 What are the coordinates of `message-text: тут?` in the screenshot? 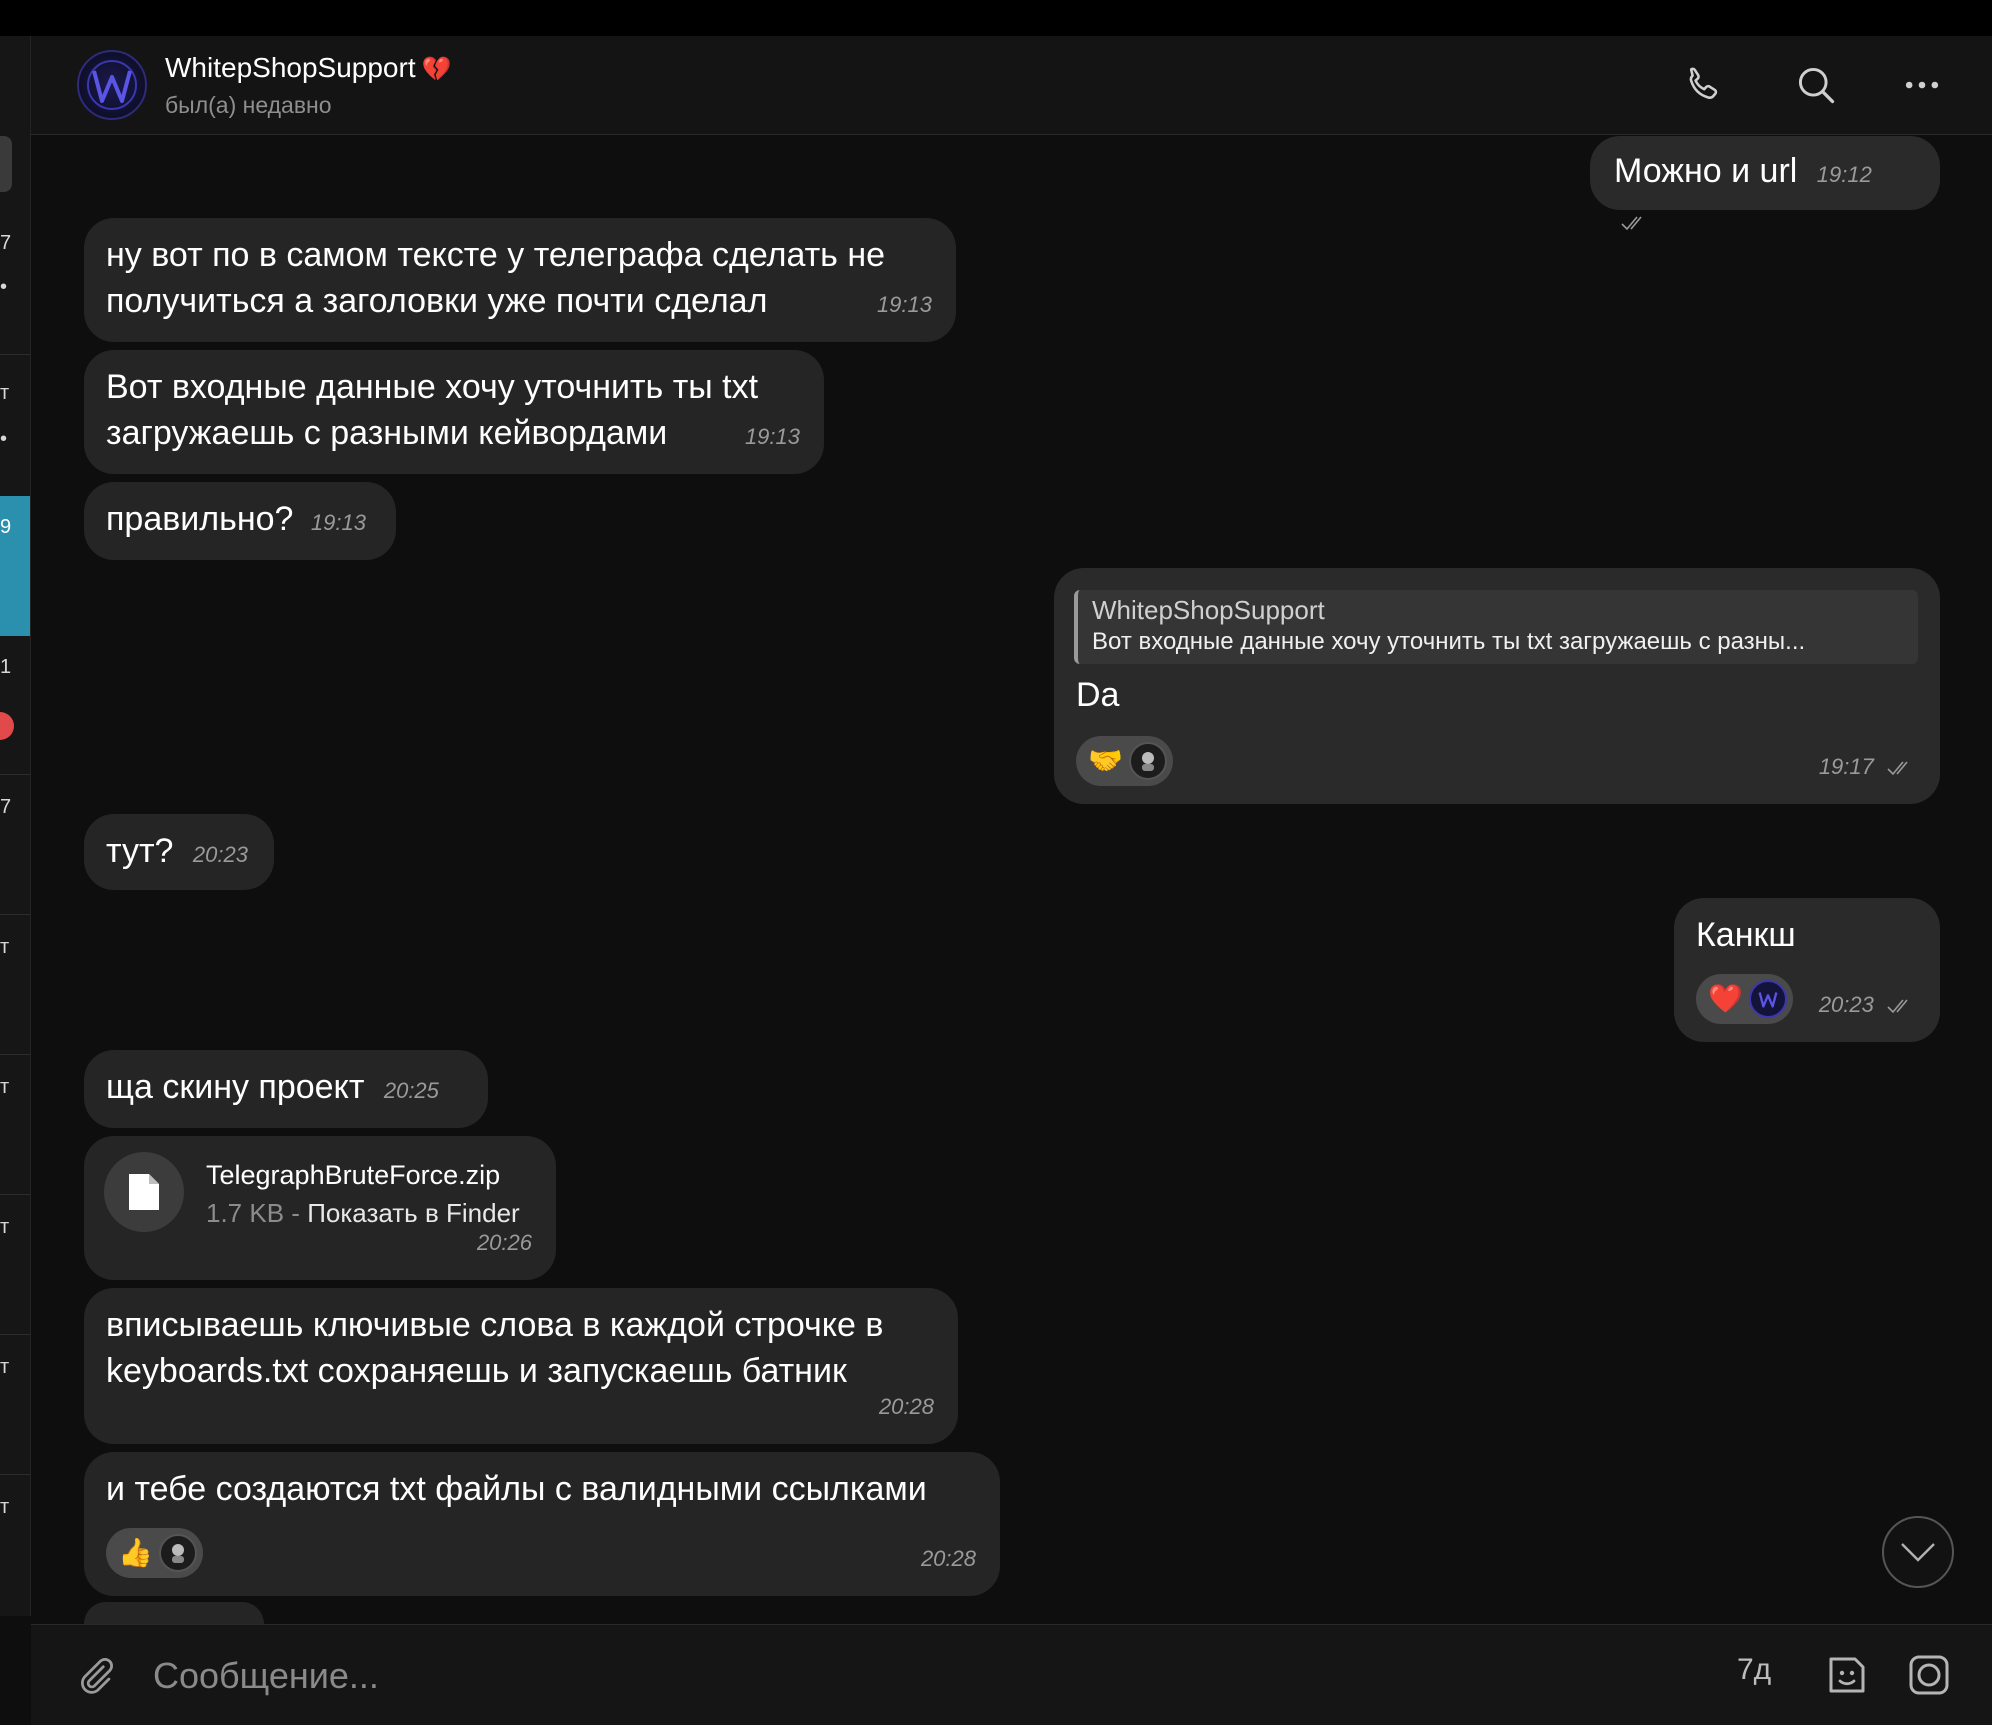 It's located at (140, 851).